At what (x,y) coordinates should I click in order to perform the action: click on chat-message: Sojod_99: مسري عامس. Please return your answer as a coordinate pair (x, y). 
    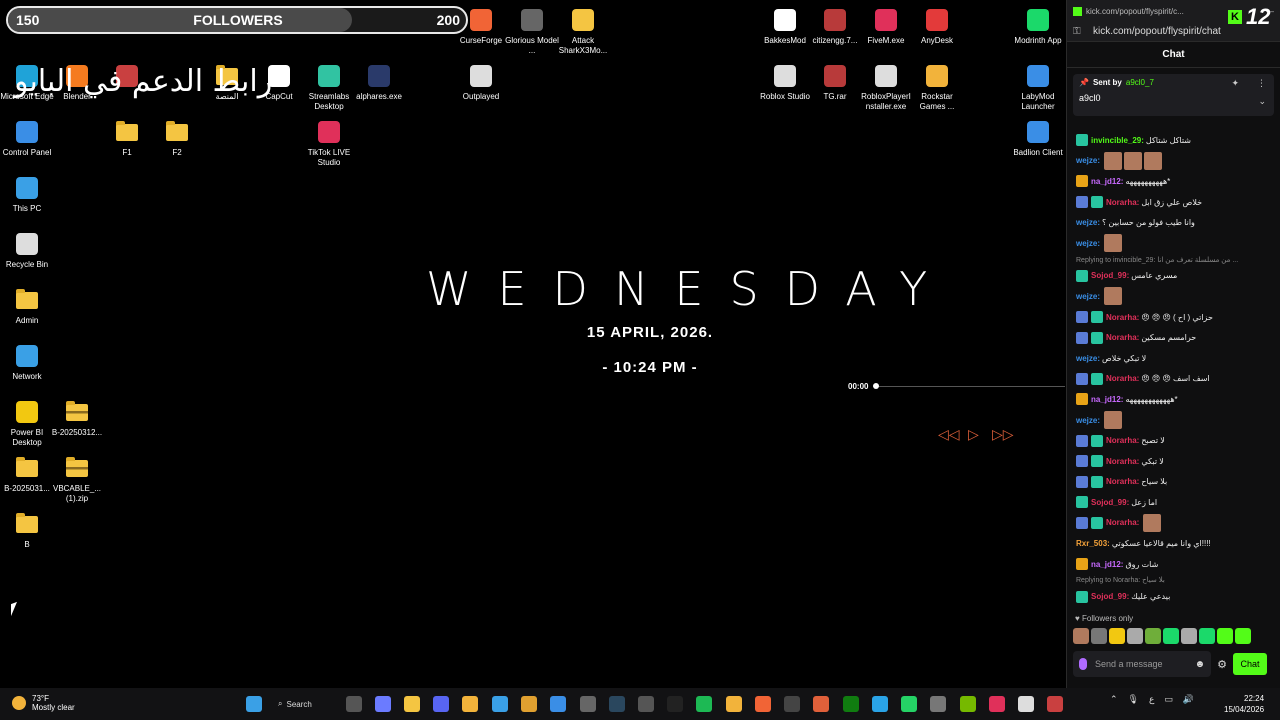
    Looking at the image, I should click on (1173, 276).